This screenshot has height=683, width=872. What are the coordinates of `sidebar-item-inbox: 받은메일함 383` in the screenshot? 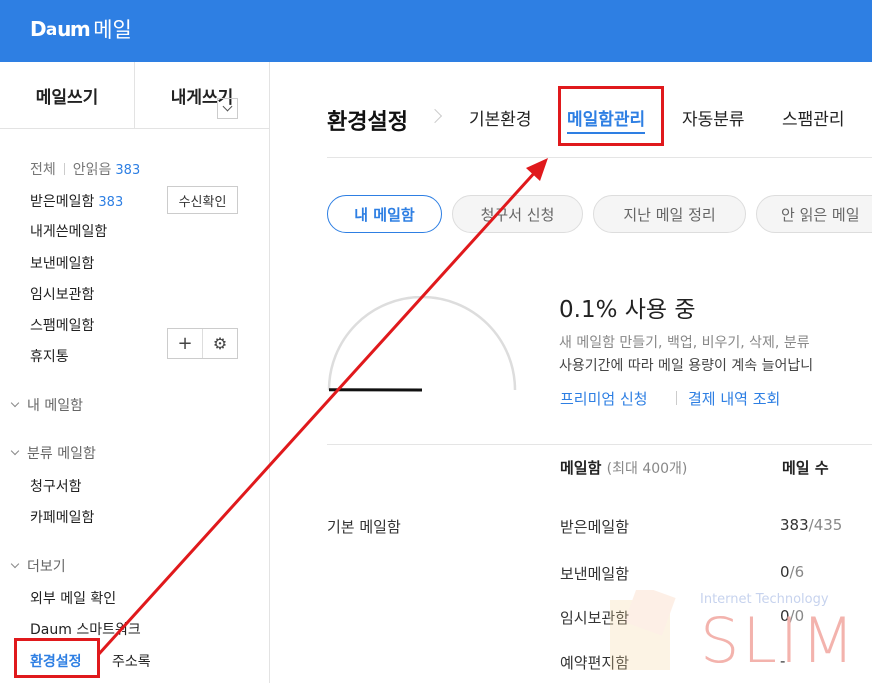 It's located at (76, 201).